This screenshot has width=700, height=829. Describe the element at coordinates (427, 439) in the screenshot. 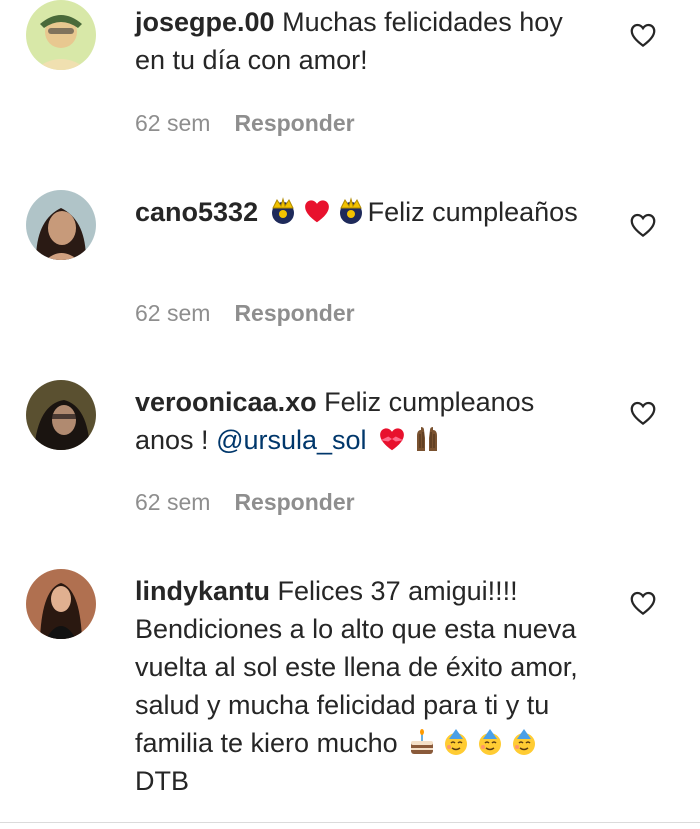

I see `raised-hands-emoji` at that location.